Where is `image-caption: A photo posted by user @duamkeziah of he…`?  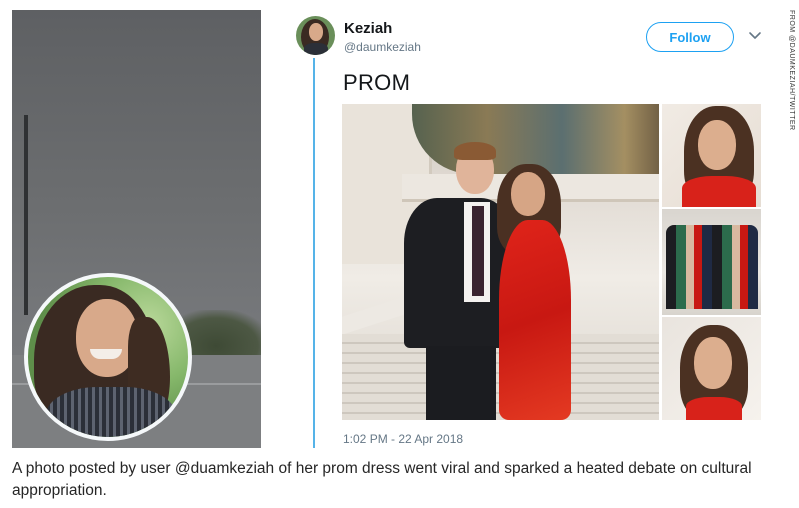
image-caption: A photo posted by user @duamkeziah of he… is located at coordinates (382, 479).